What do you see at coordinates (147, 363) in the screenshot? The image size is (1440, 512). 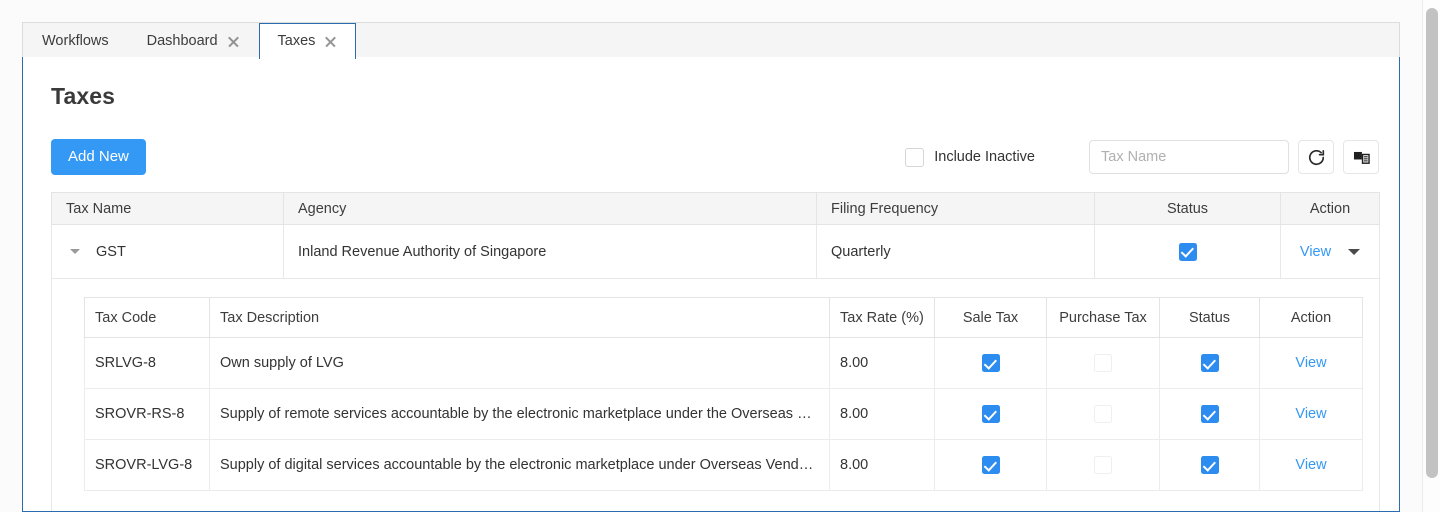 I see `cell-tax-code: SRLVG-8` at bounding box center [147, 363].